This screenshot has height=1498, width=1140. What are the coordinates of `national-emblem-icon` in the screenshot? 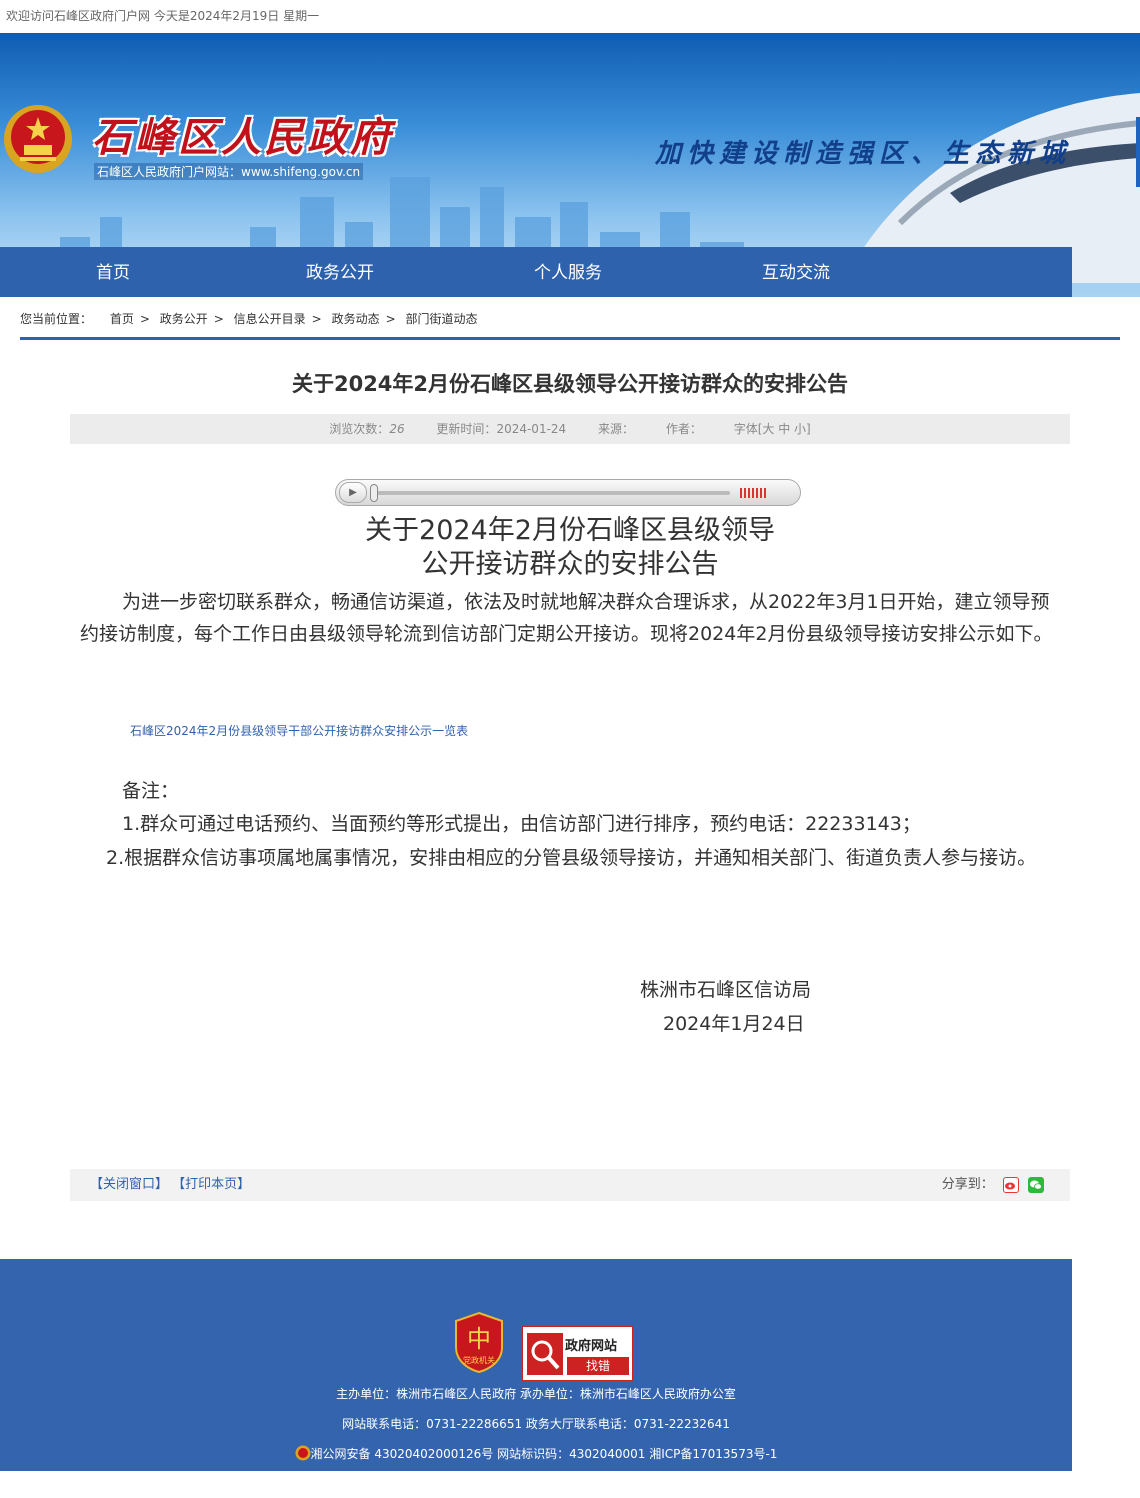 It's located at (38, 139).